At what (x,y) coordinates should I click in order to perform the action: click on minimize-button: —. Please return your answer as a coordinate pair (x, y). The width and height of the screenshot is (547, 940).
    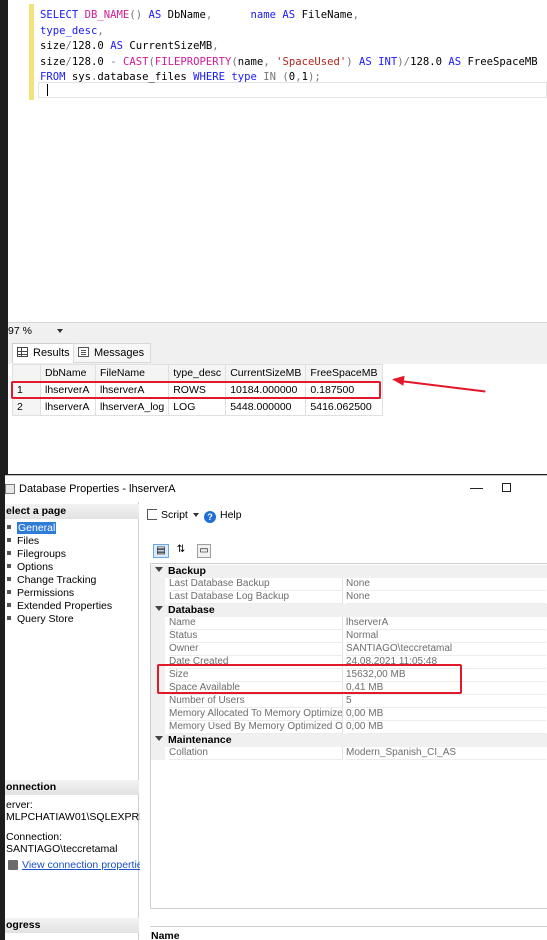
    Looking at the image, I should click on (476, 487).